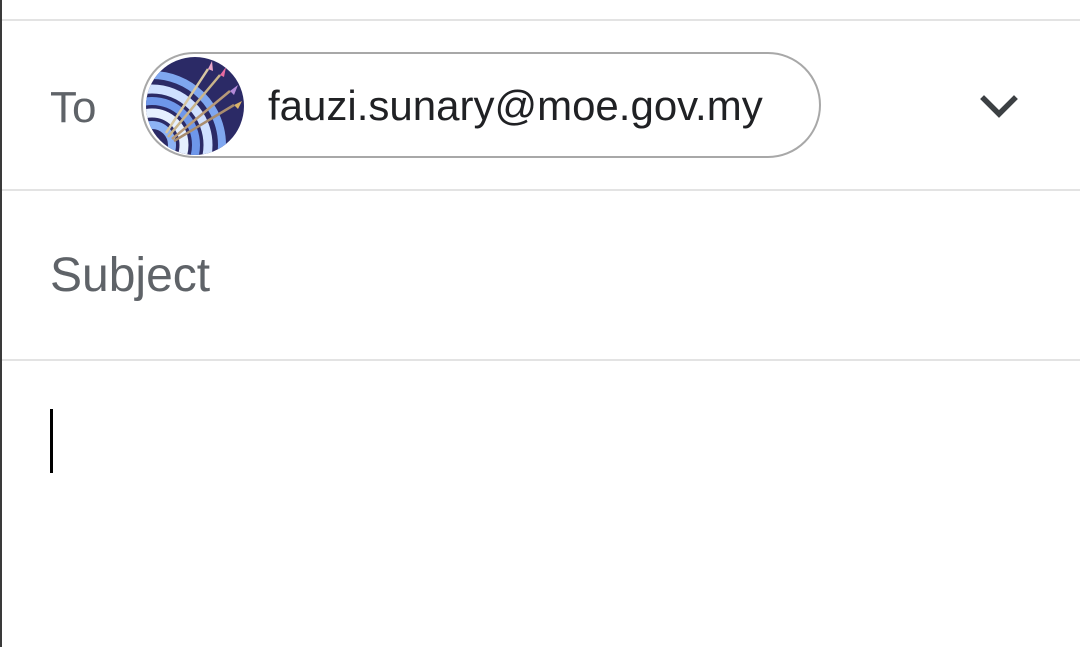 The image size is (1080, 647). I want to click on text-cursor, so click(51, 441).